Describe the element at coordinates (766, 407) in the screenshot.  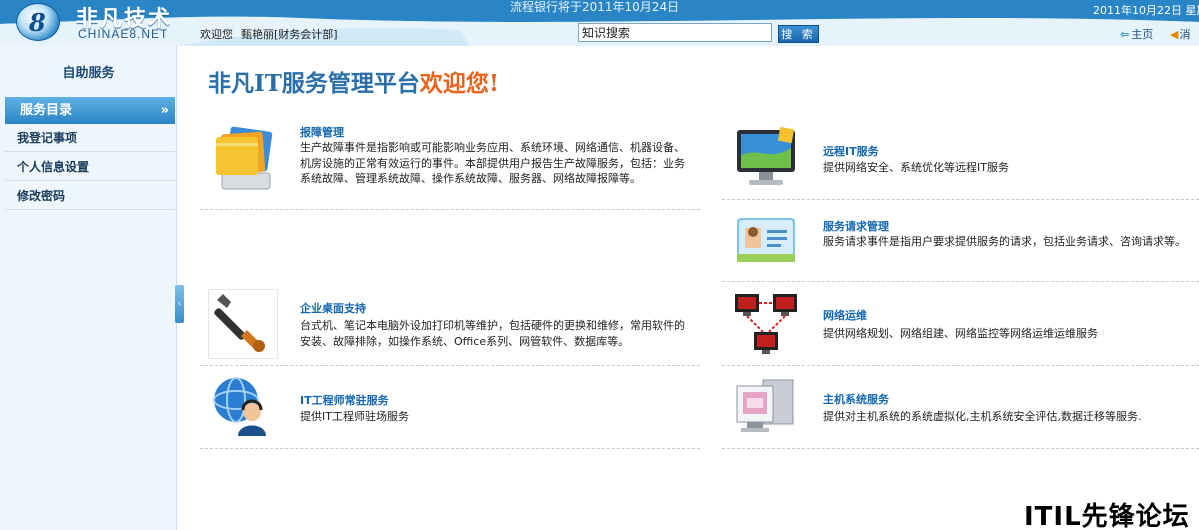
I see `host-icon` at that location.